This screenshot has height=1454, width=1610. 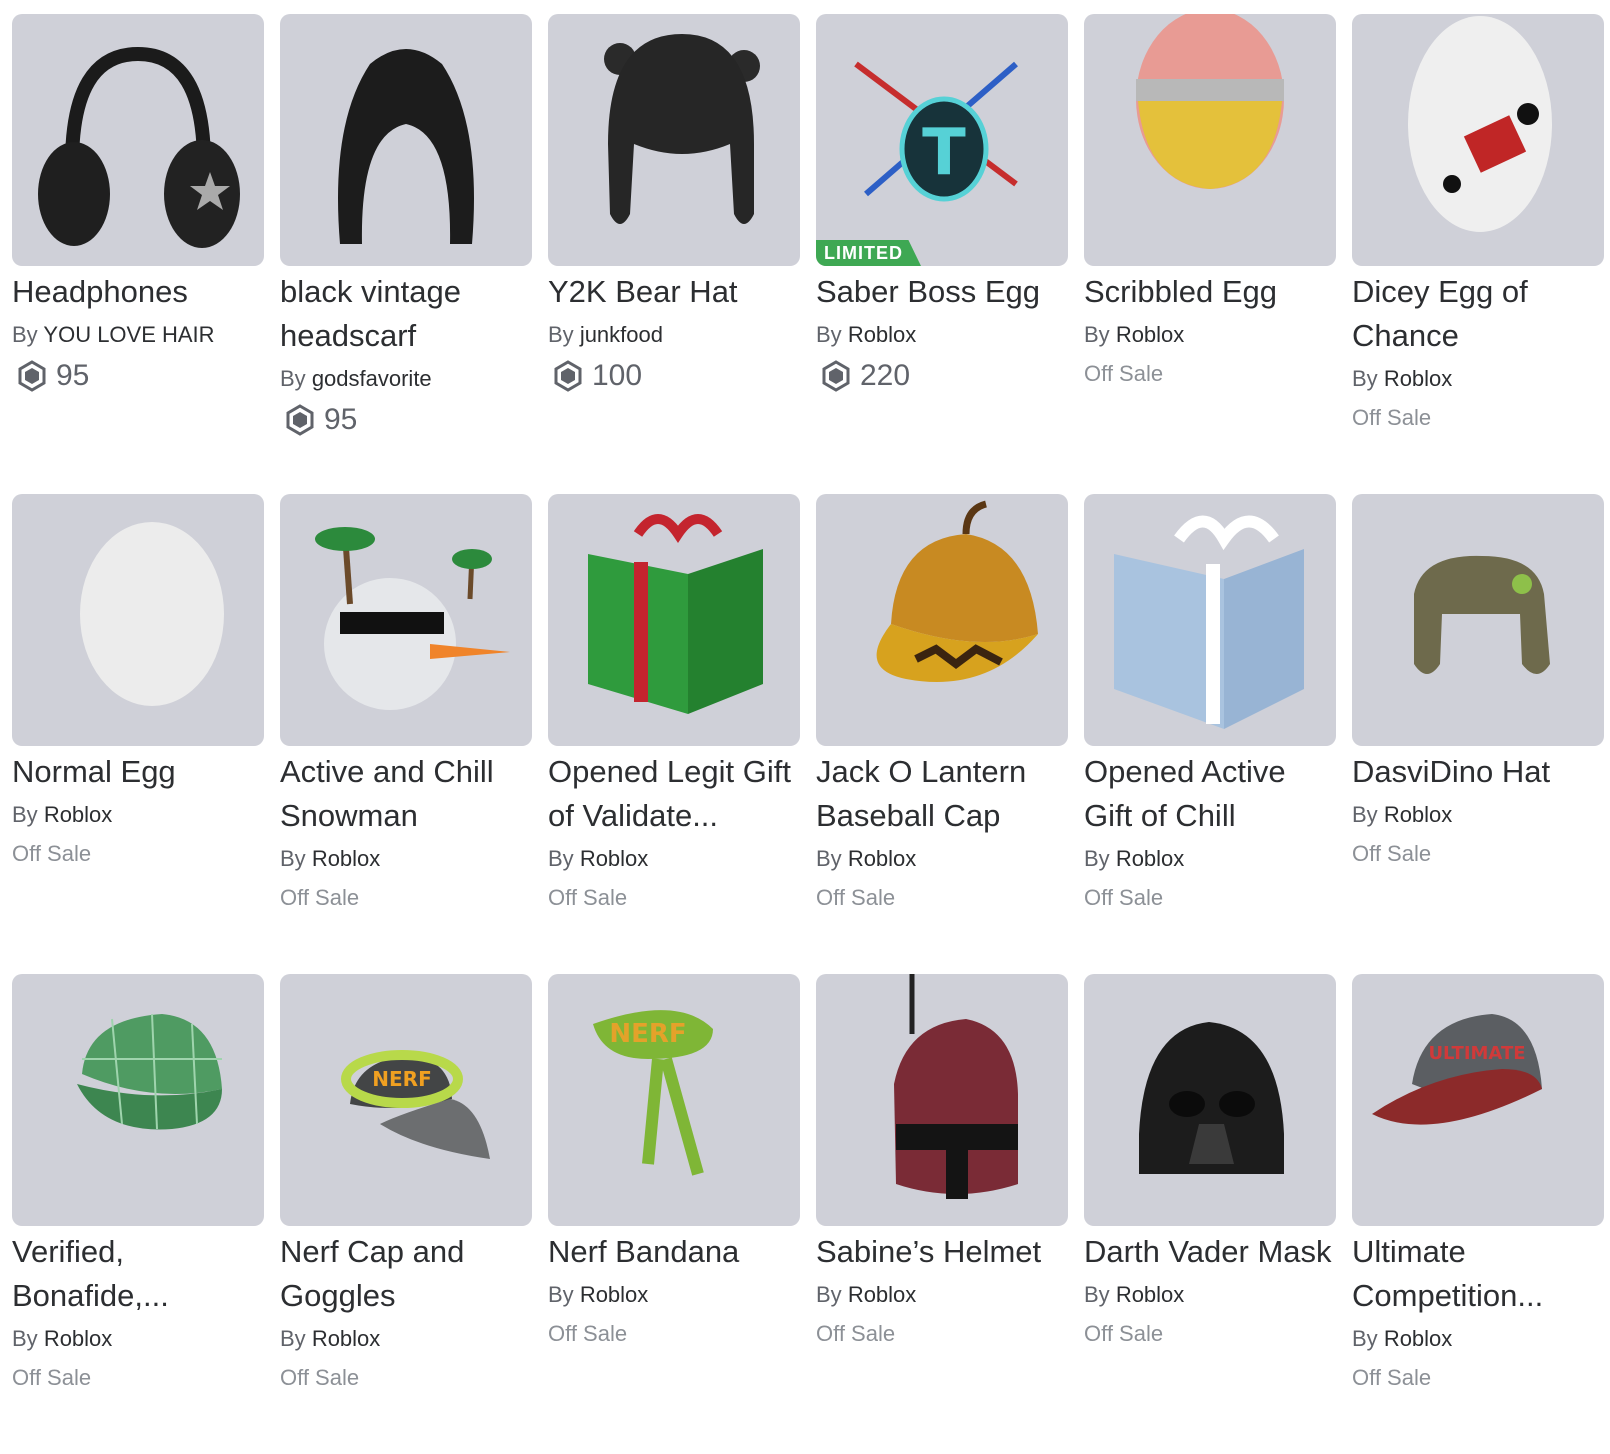 I want to click on item-name: Active and Chill Snowman, so click(x=406, y=794).